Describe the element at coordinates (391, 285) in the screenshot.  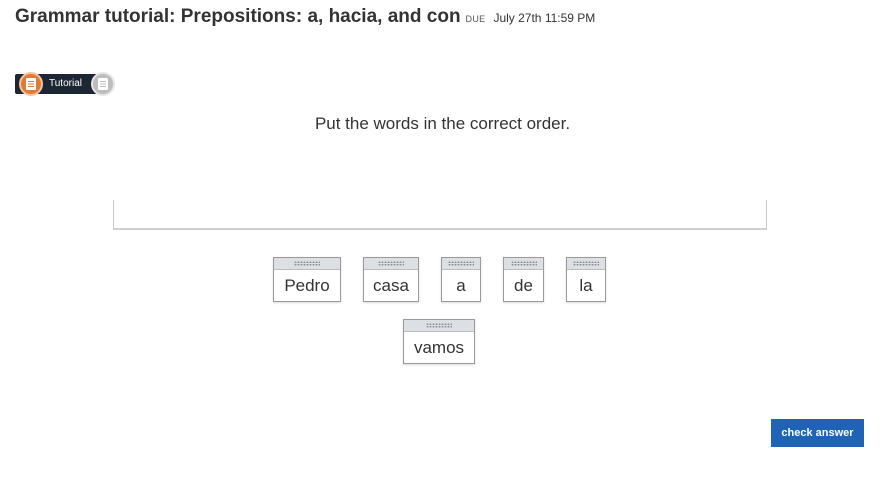
I see `word-tile-label: casa` at that location.